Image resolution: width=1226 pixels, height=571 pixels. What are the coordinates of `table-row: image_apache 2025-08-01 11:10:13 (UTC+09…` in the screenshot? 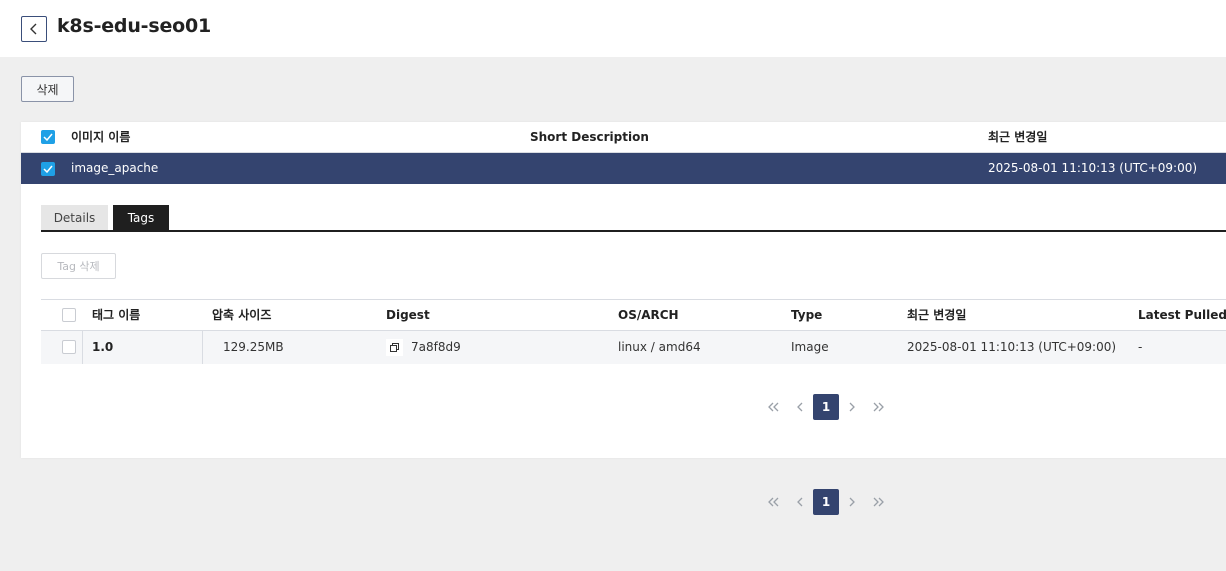 It's located at (623, 168).